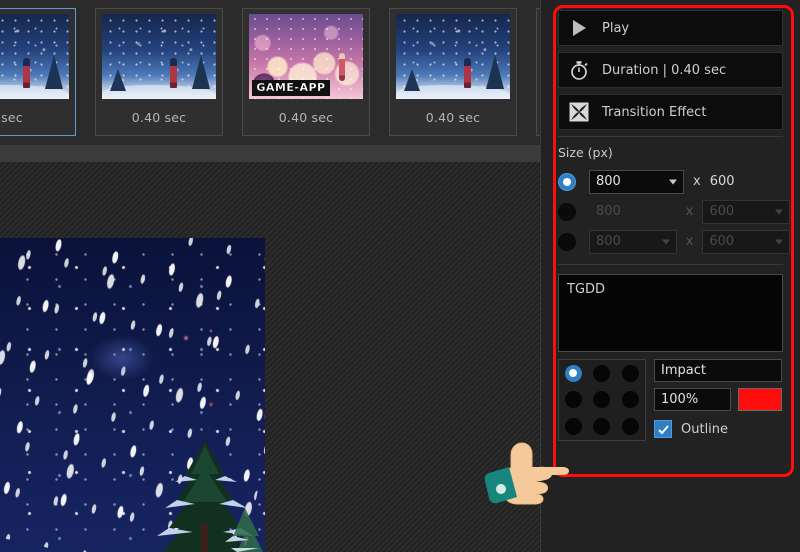  I want to click on filmstrip-thumbnail: sec, so click(38, 72).